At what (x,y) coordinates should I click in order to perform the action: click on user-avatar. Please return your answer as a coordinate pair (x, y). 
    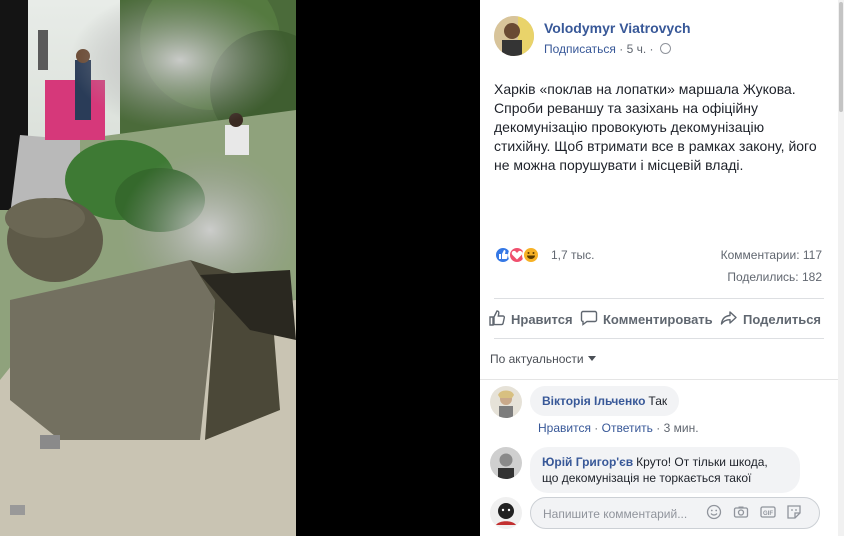
    Looking at the image, I should click on (506, 513).